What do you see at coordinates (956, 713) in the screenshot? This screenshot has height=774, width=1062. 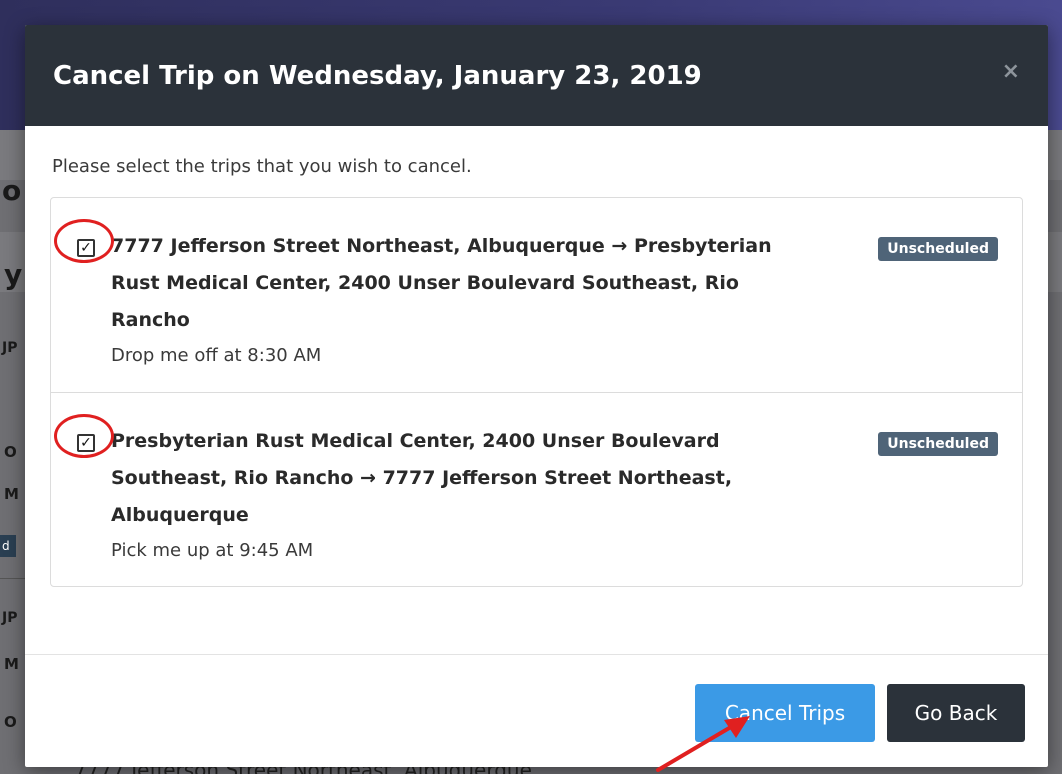 I see `go-back-button: Go Back` at bounding box center [956, 713].